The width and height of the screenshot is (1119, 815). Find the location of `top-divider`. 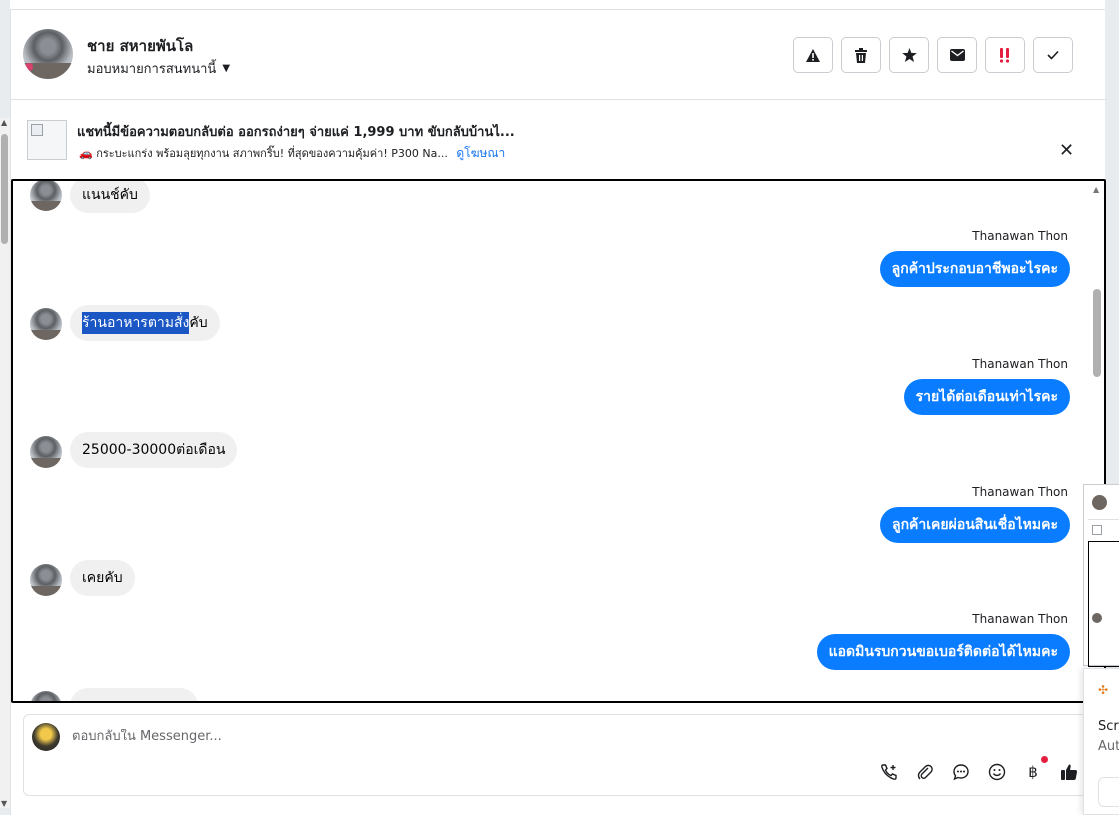

top-divider is located at coordinates (557, 5).